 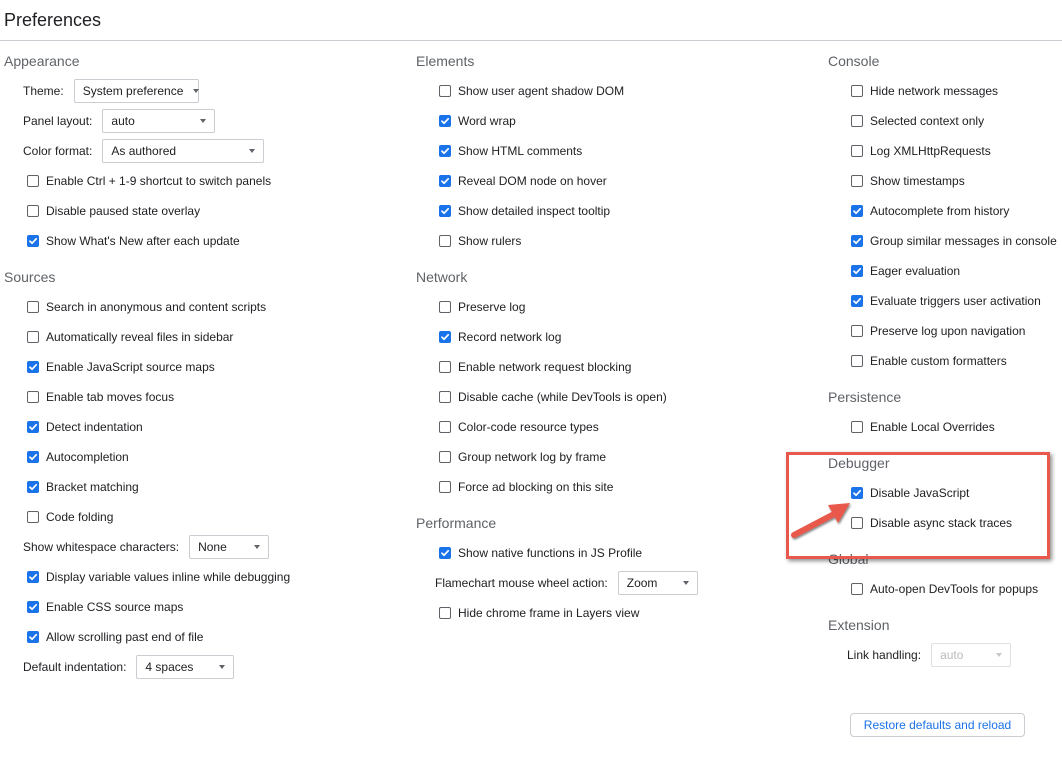 What do you see at coordinates (657, 583) in the screenshot?
I see `flamechart-mouse-wheel-action-select: Zoom` at bounding box center [657, 583].